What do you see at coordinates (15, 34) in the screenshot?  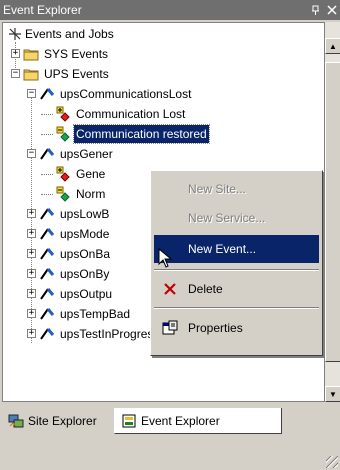 I see `events-root-icon` at bounding box center [15, 34].